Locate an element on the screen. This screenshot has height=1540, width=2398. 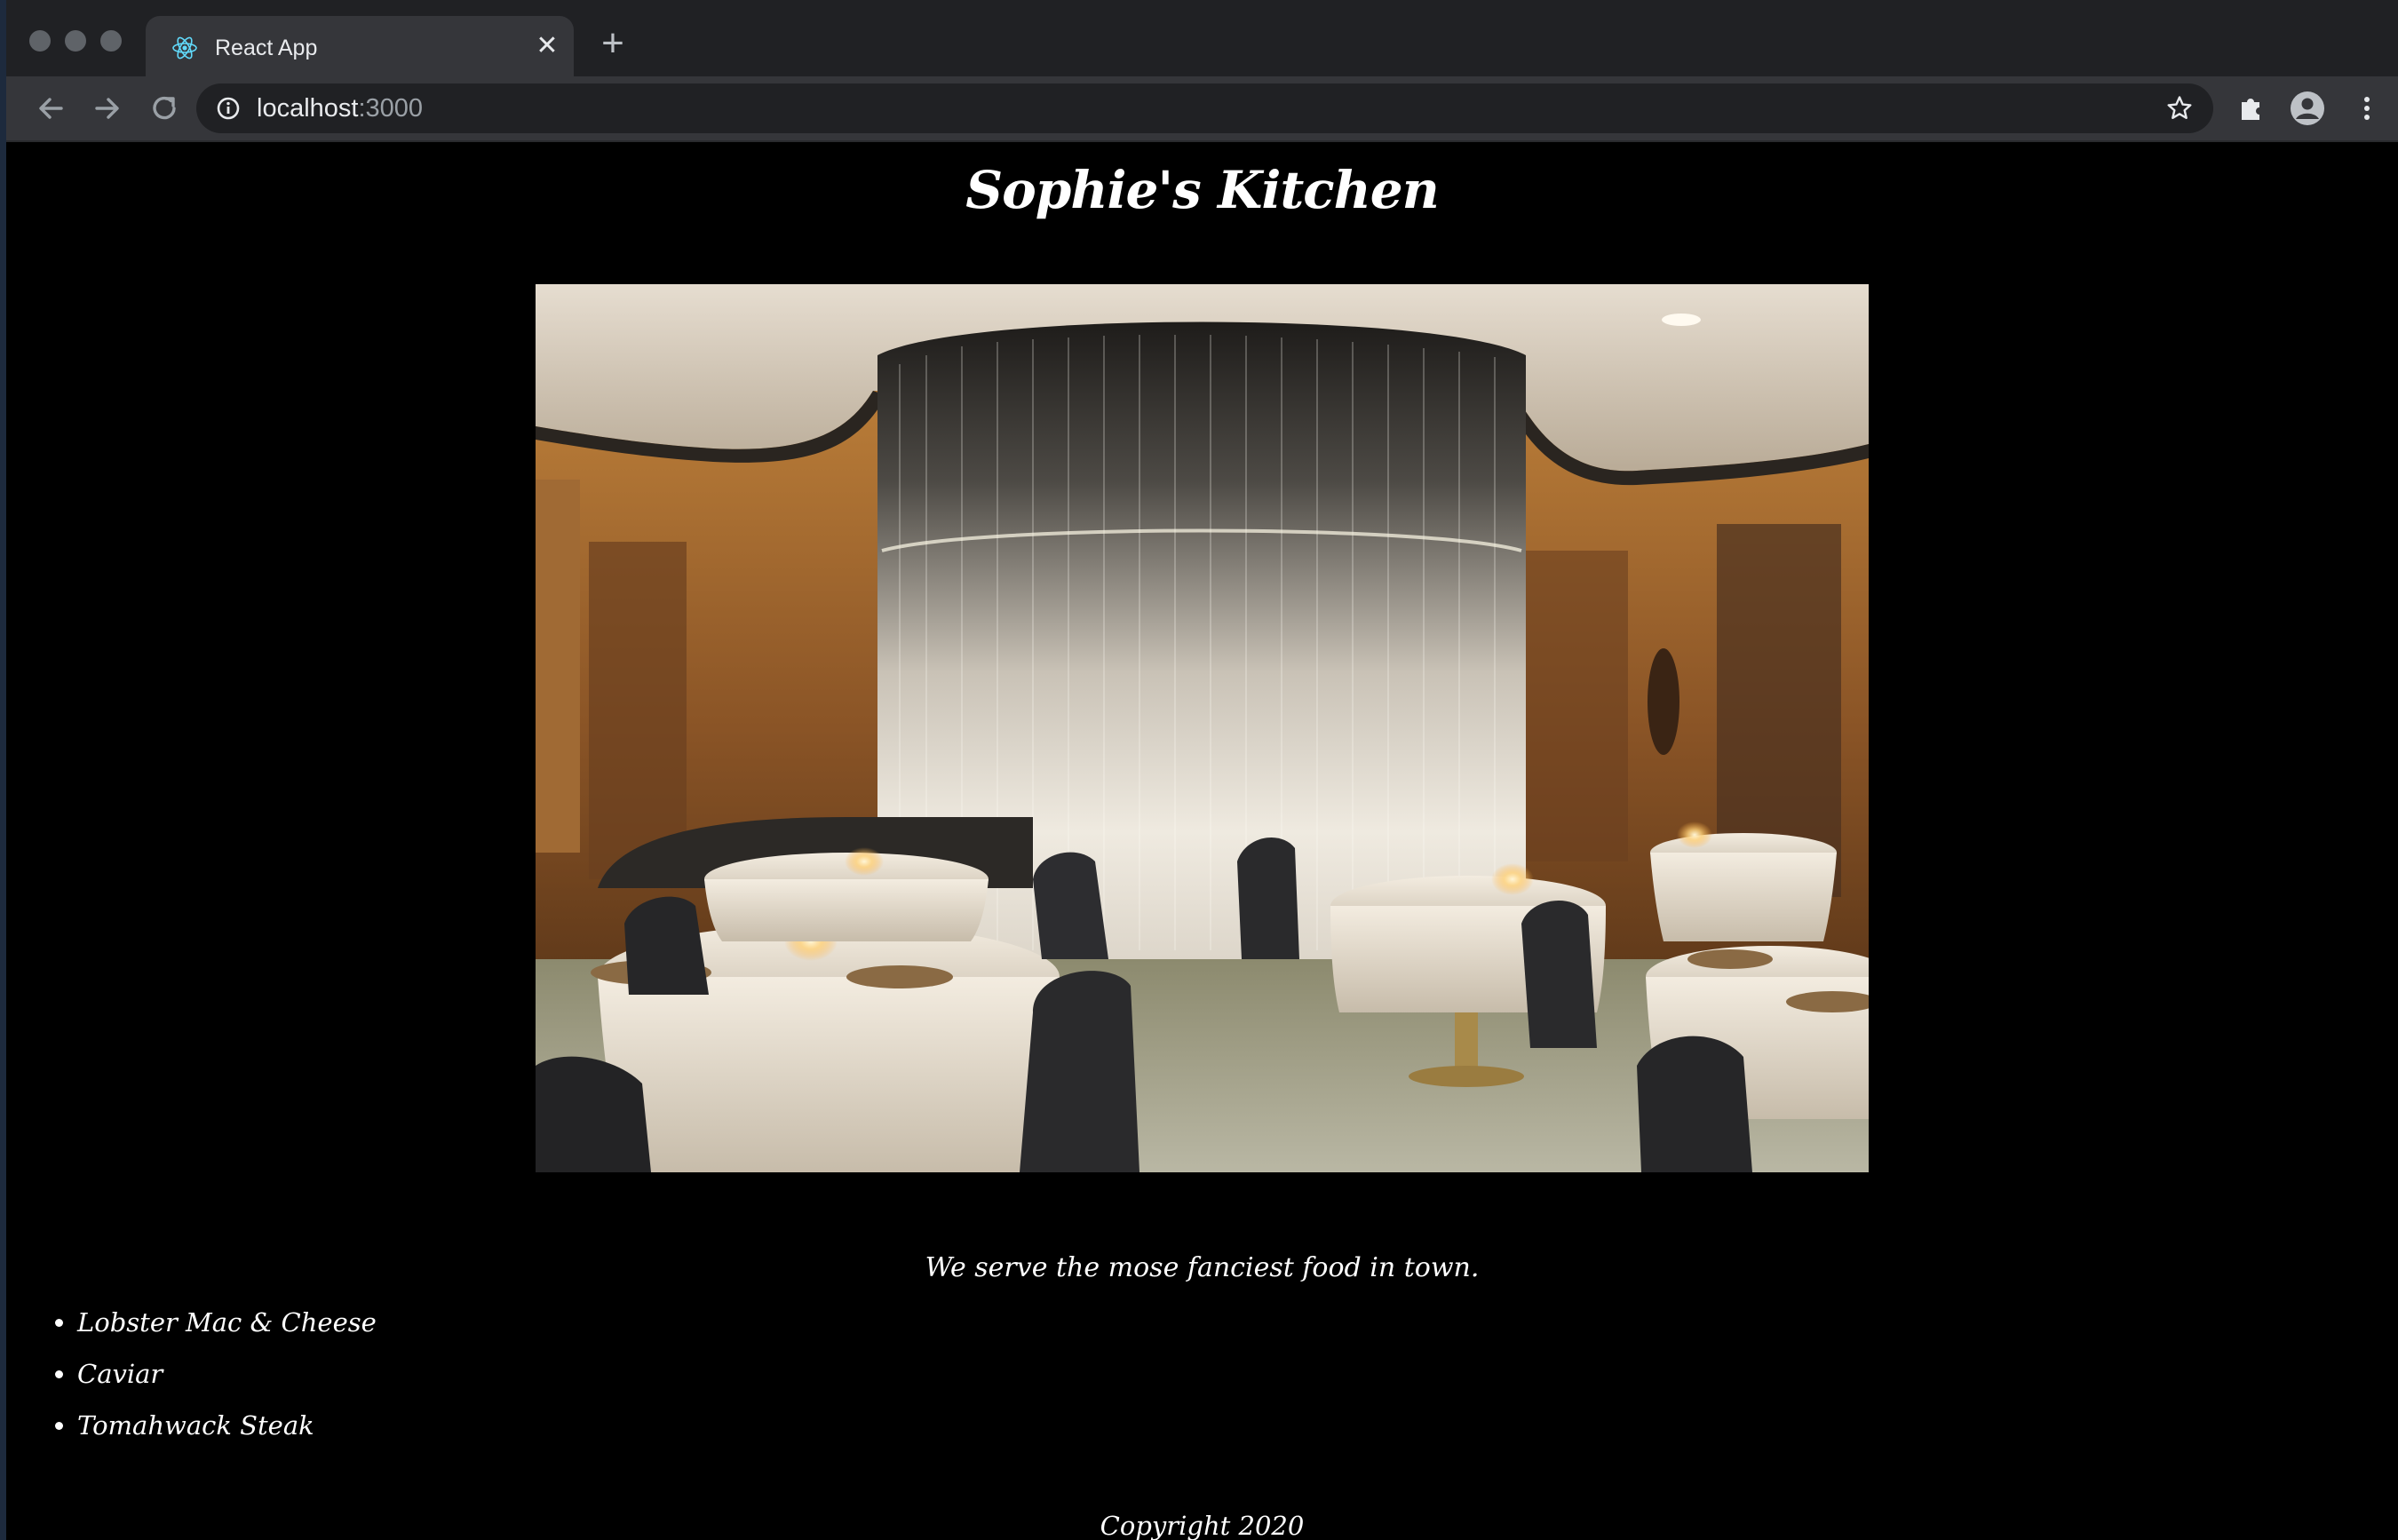
menu-item: Caviar is located at coordinates (227, 1374).